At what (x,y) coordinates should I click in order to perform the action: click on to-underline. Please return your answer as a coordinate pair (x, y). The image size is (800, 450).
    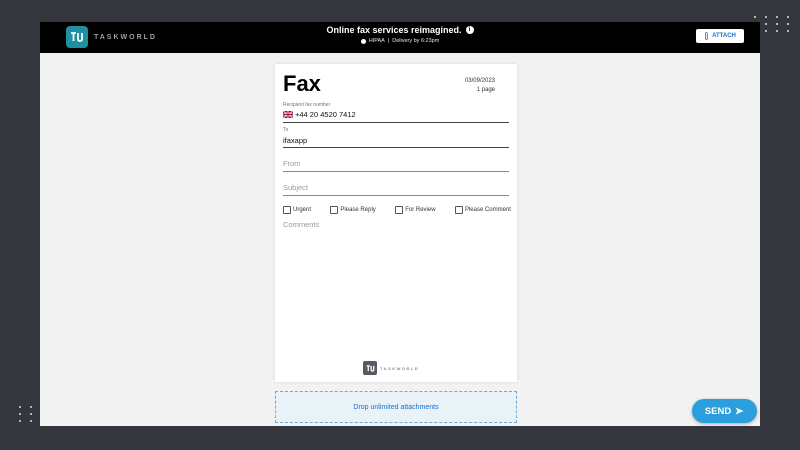
    Looking at the image, I should click on (396, 147).